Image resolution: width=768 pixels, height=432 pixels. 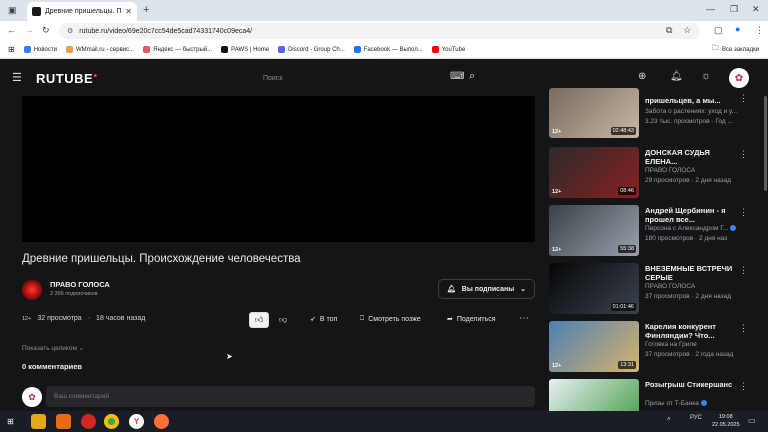 What do you see at coordinates (642, 76) in the screenshot?
I see `upload-icon: ⊕` at bounding box center [642, 76].